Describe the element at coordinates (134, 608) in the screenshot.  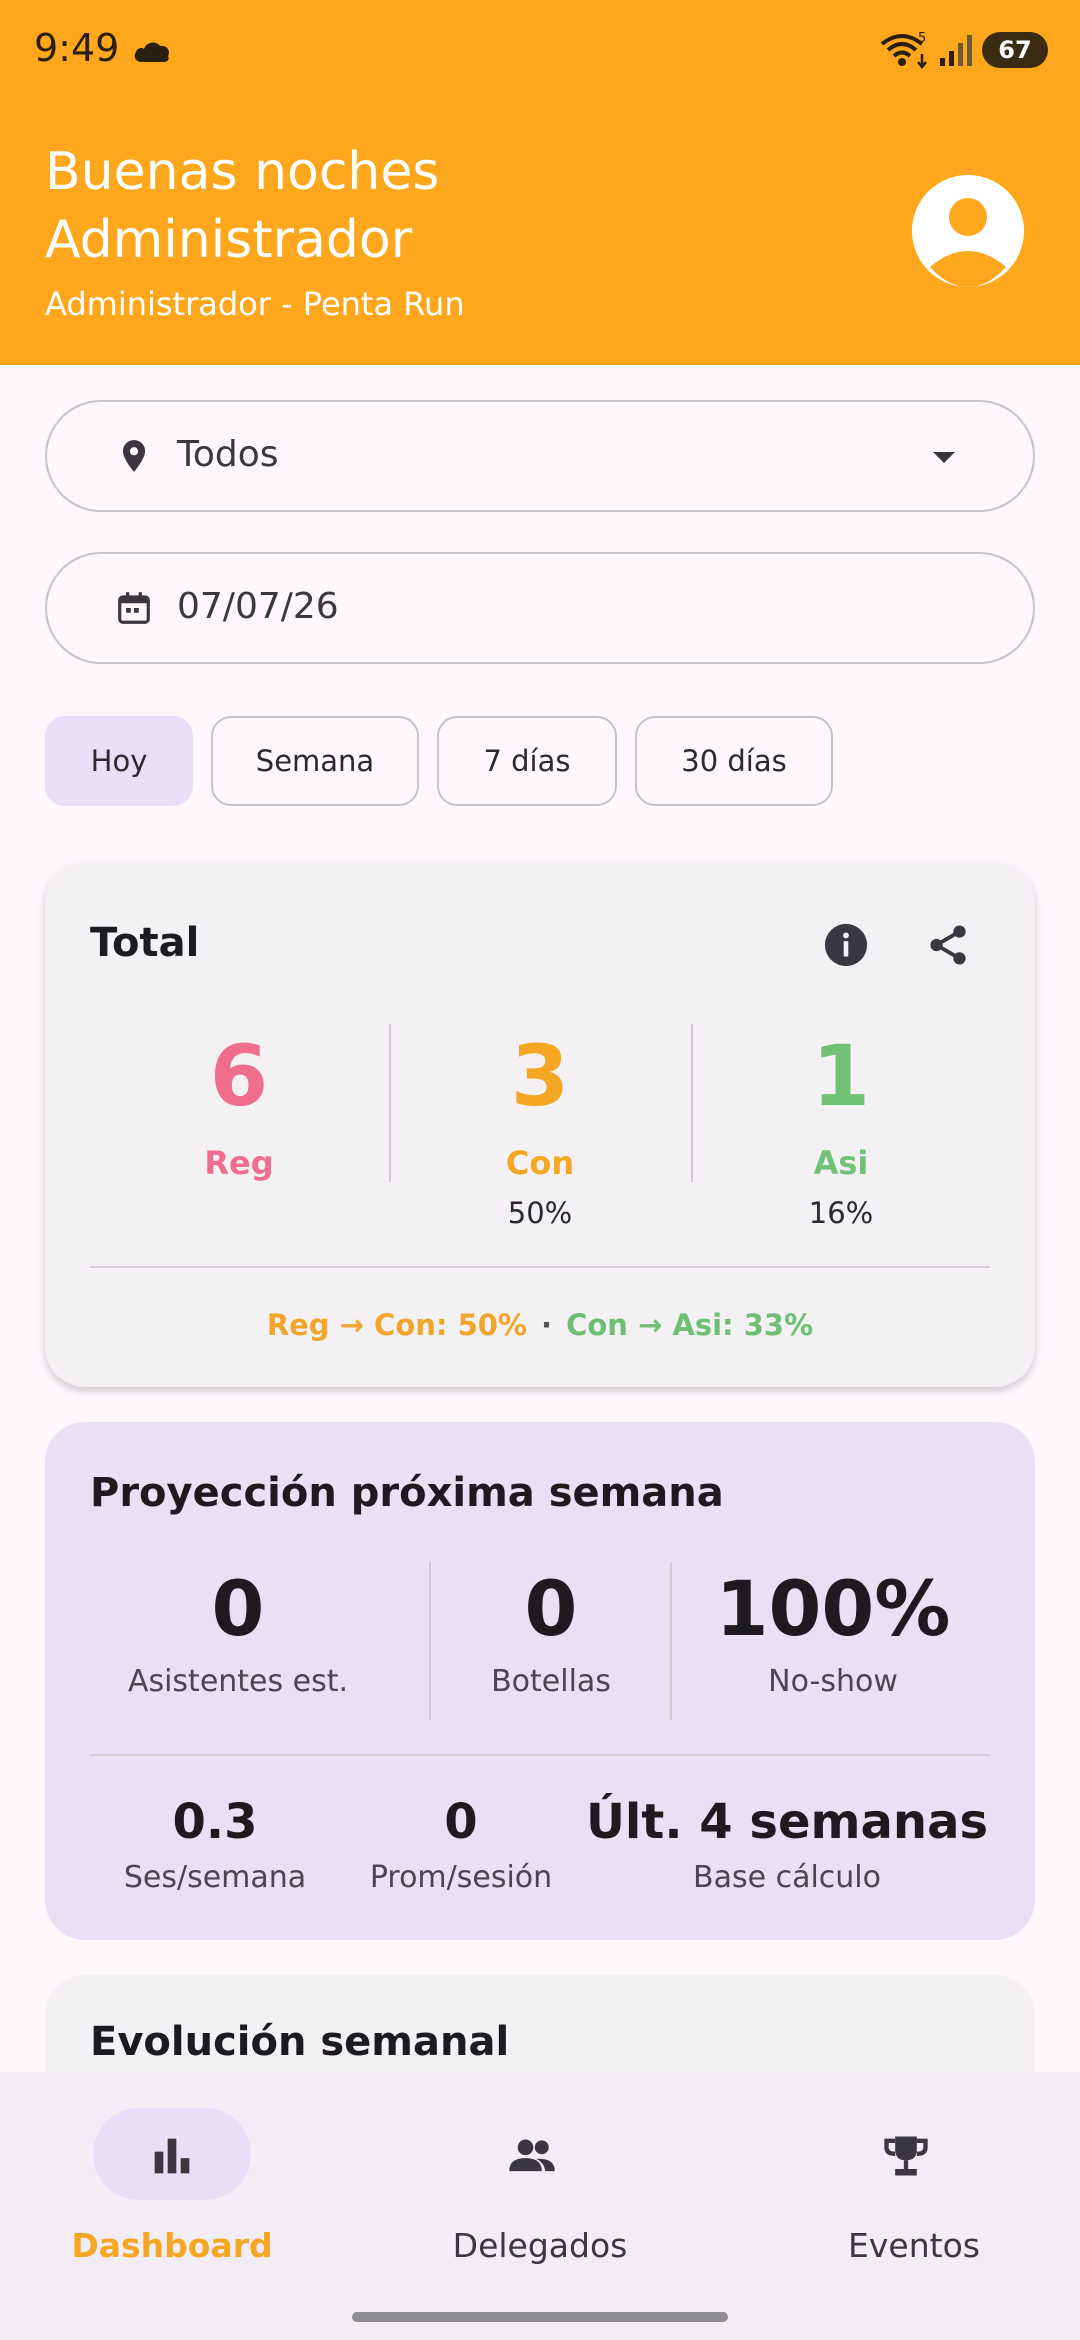
I see `calendar-icon` at that location.